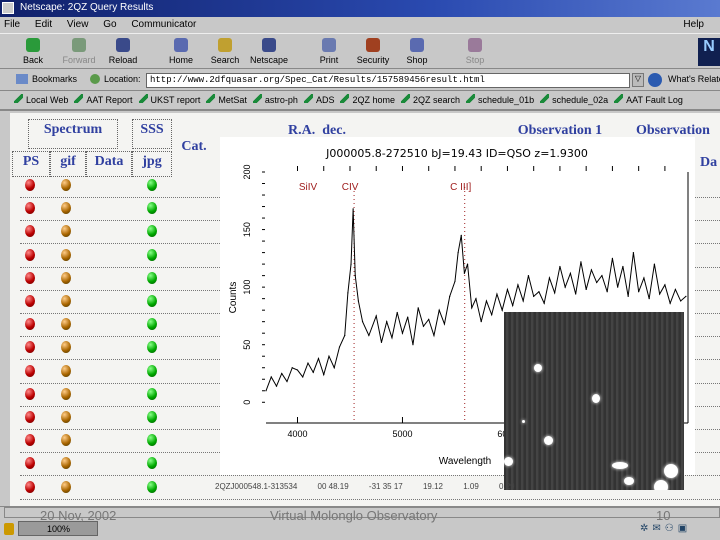 Image resolution: width=720 pixels, height=540 pixels. What do you see at coordinates (329, 50) in the screenshot?
I see `print-button: Print` at bounding box center [329, 50].